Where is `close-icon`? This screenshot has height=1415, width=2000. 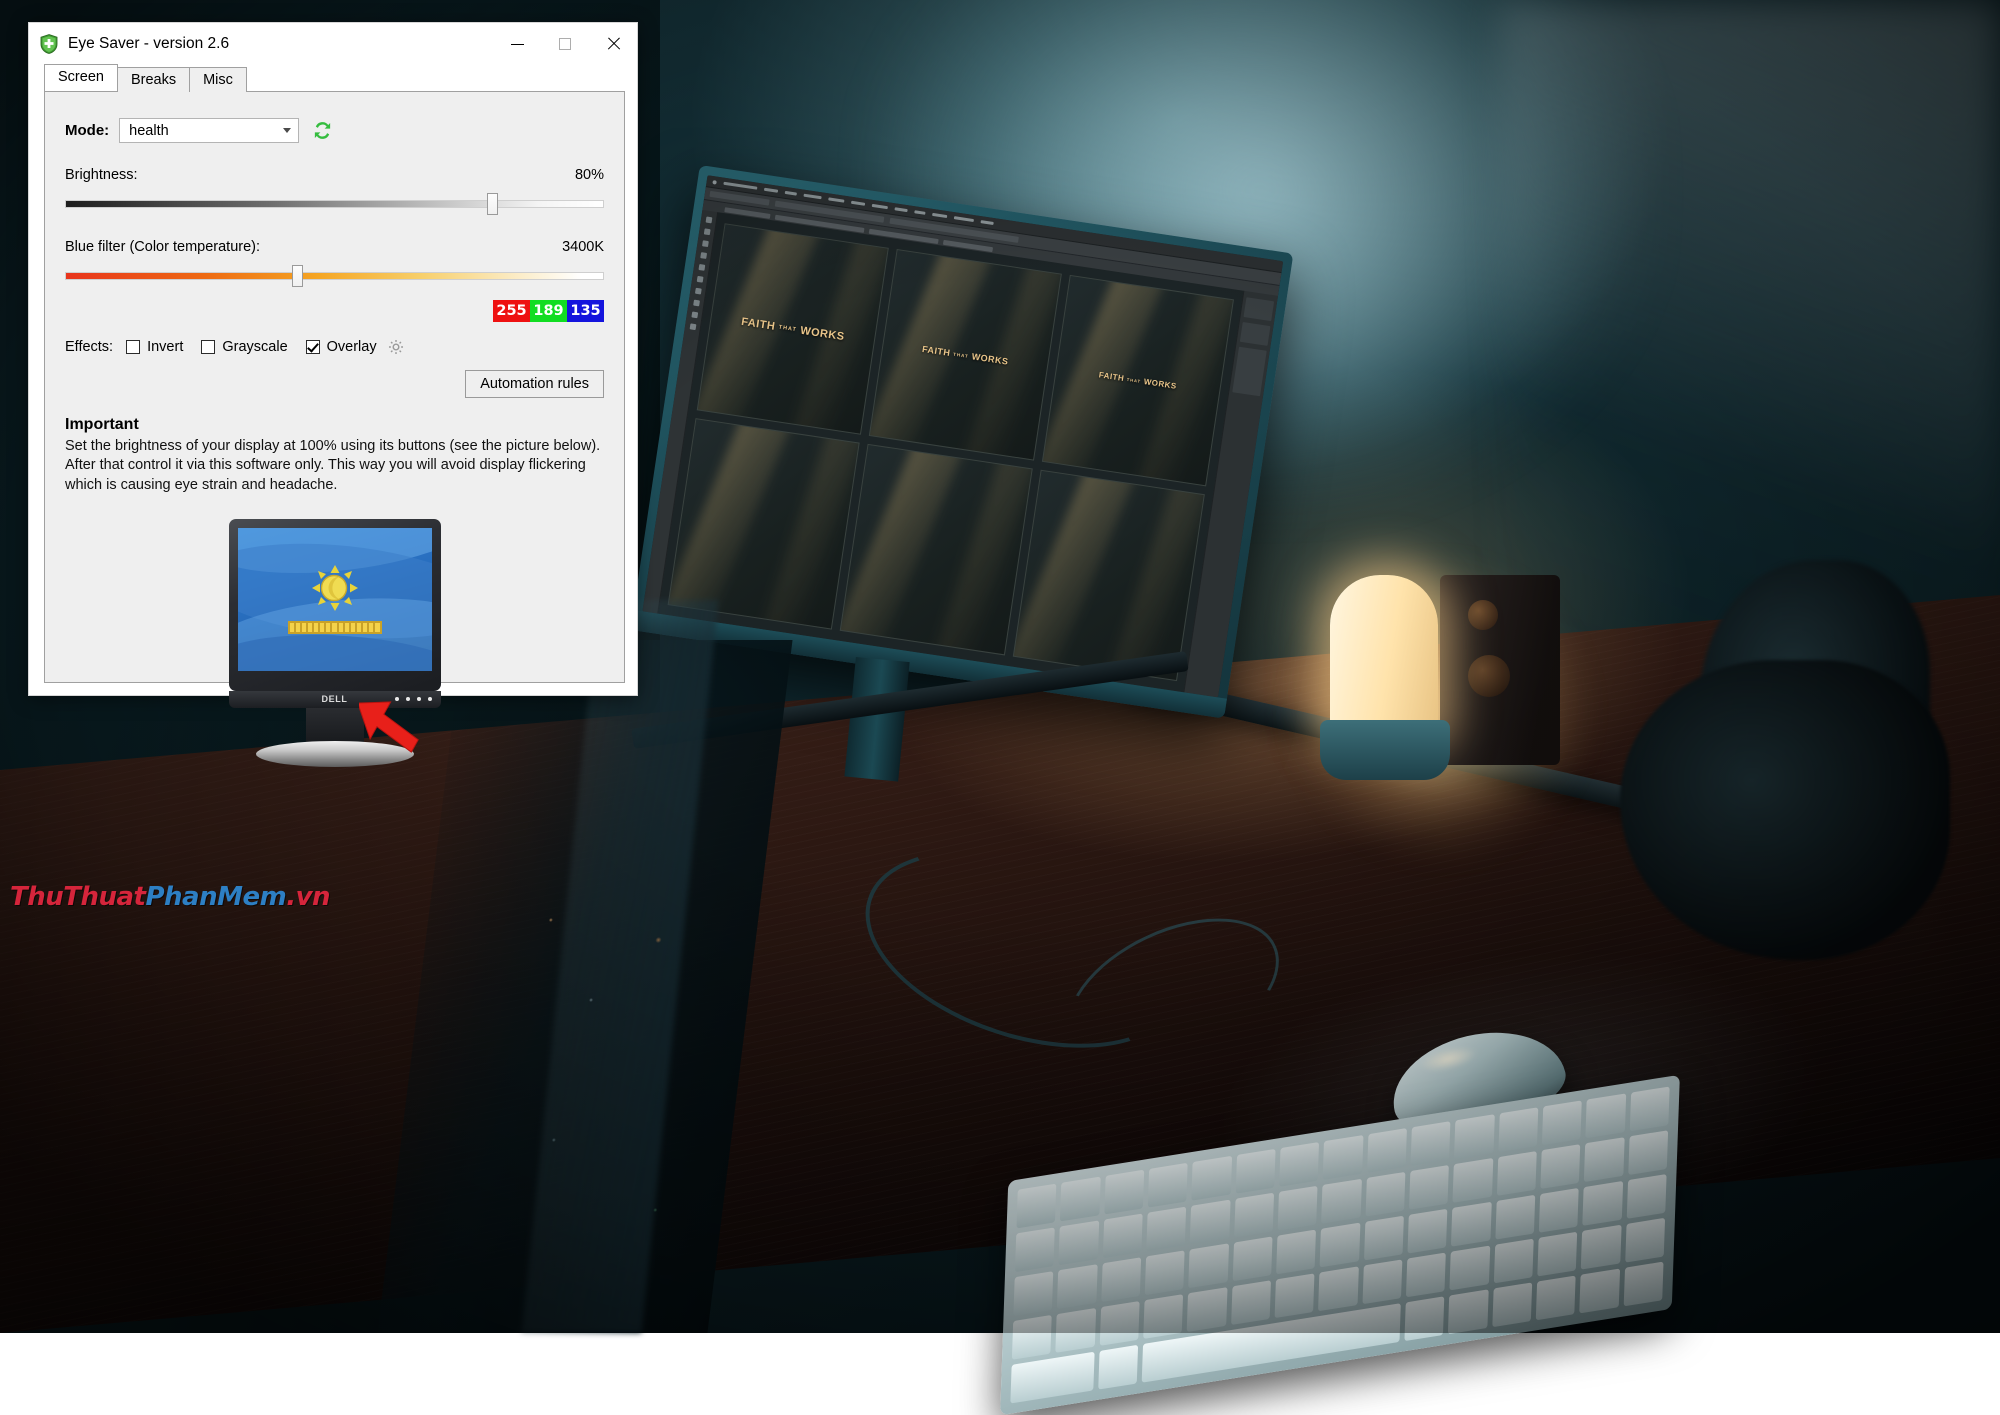 close-icon is located at coordinates (613, 44).